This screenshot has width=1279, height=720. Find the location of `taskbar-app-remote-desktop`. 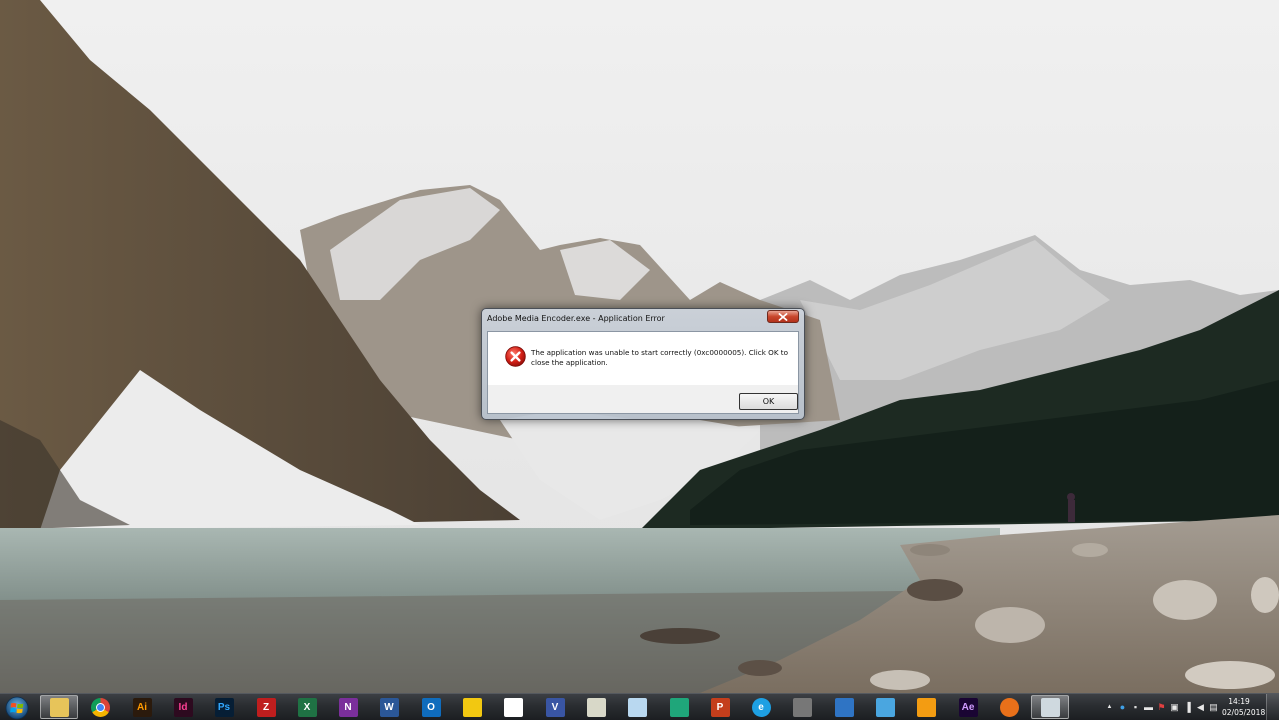

taskbar-app-remote-desktop is located at coordinates (844, 707).